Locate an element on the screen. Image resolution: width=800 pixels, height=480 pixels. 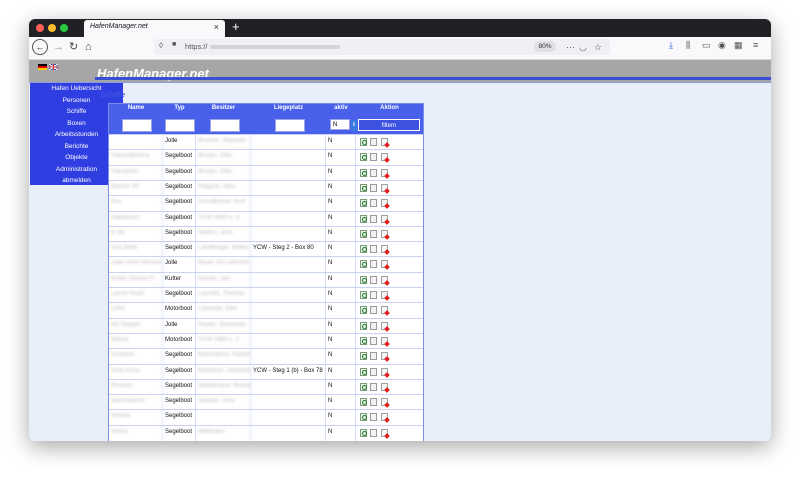
active-tab: HafenManager.net × is located at coordinates (154, 28).